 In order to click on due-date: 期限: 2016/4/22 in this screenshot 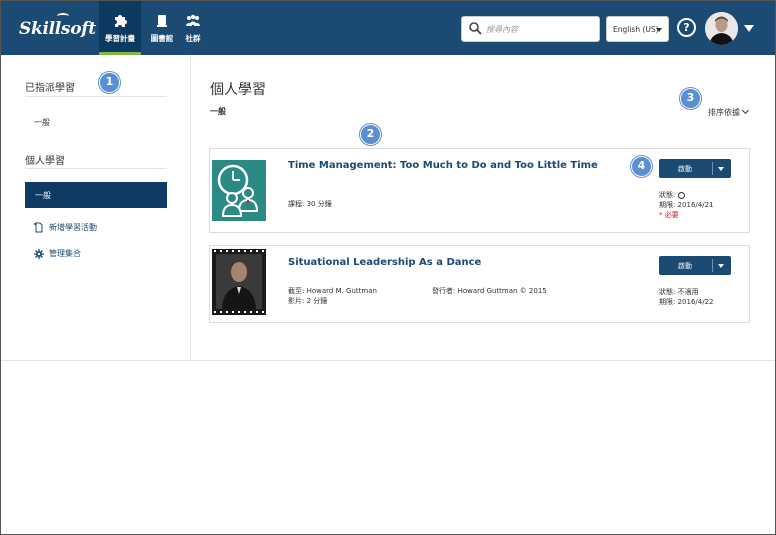, I will do `click(686, 302)`.